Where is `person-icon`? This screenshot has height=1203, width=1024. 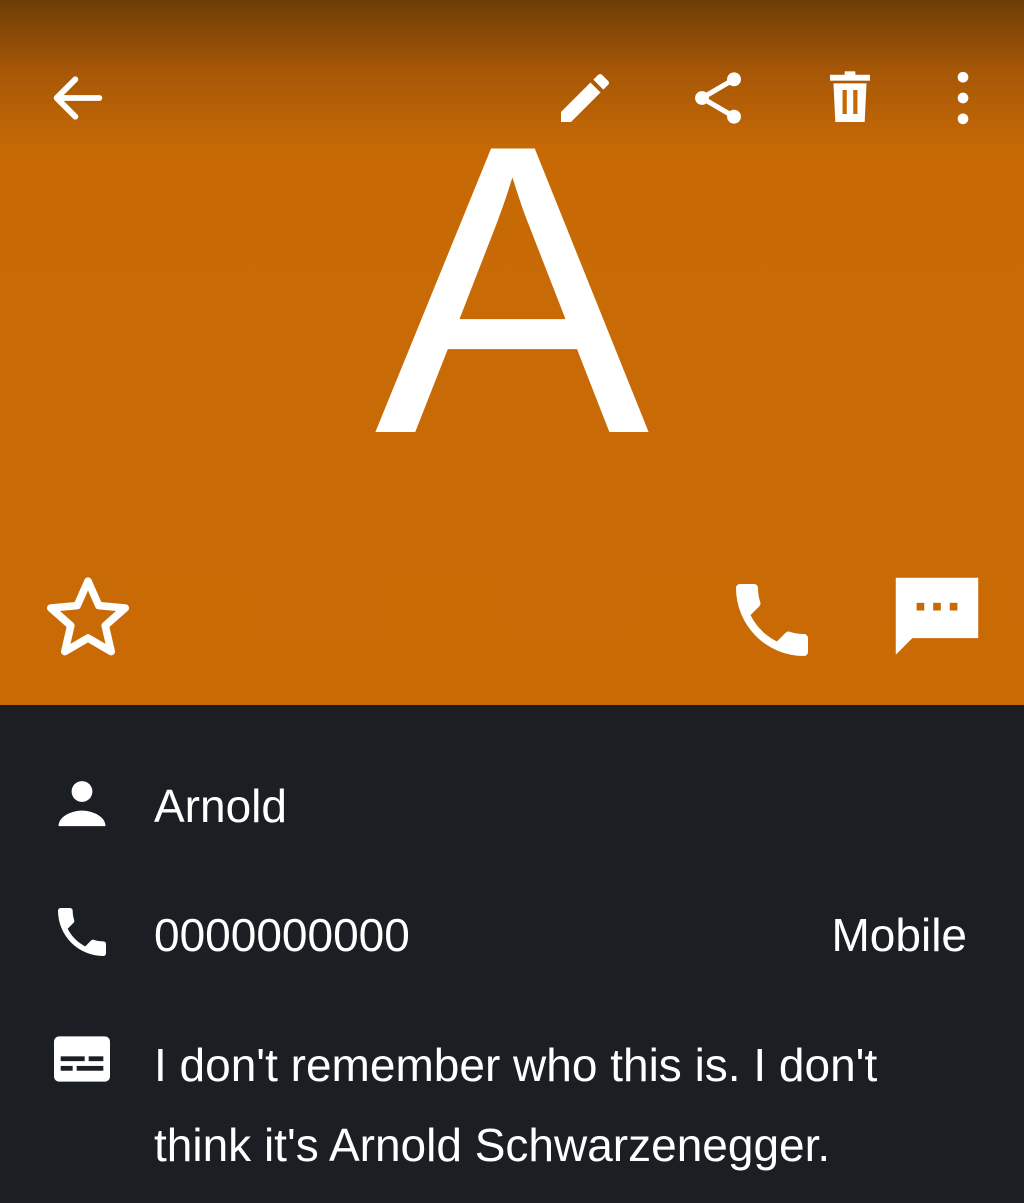 person-icon is located at coordinates (82, 804).